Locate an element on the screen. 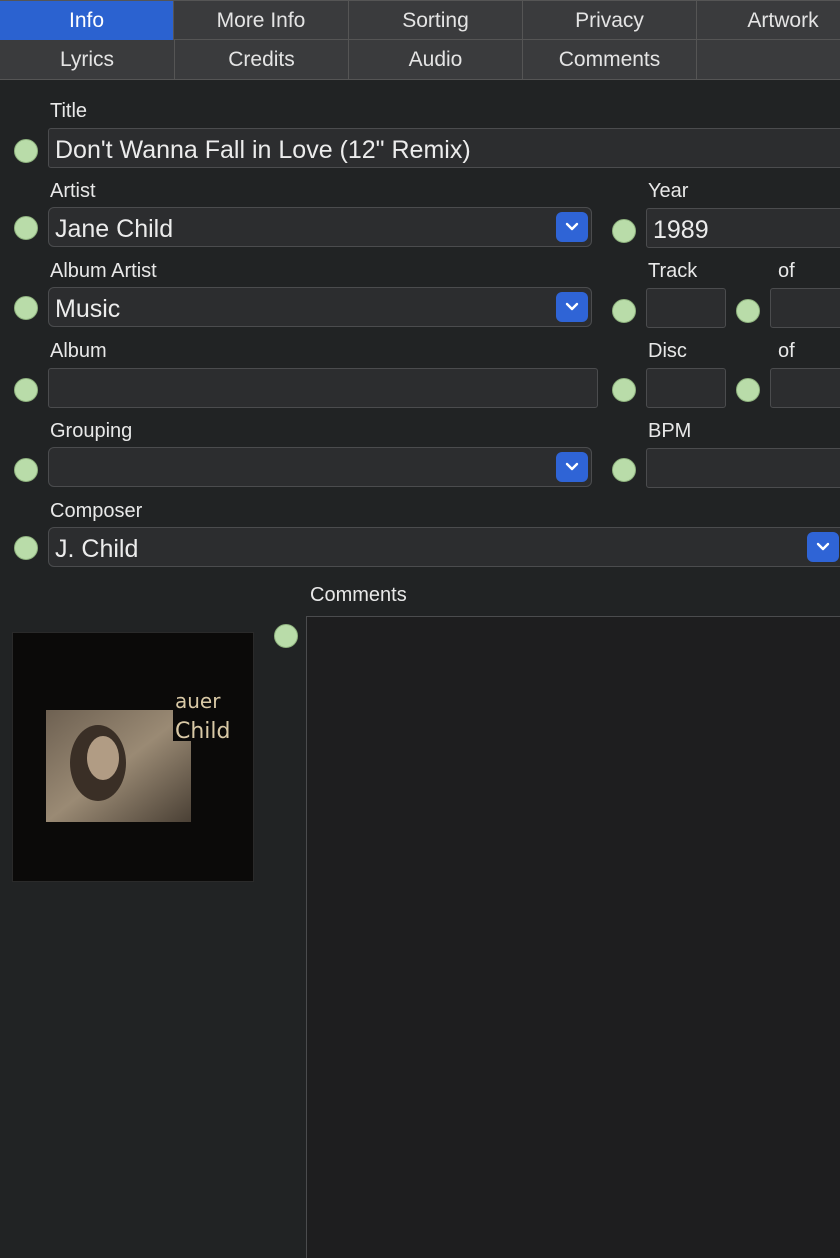  track-total-field is located at coordinates (805, 308).